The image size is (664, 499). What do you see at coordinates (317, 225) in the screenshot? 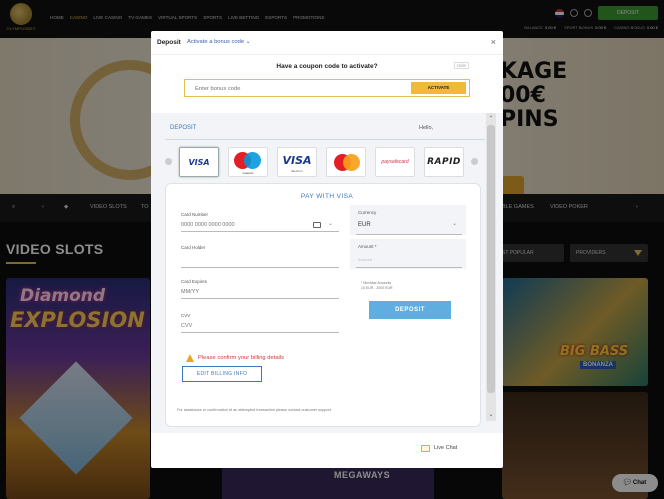
I see `credit-card-icon` at bounding box center [317, 225].